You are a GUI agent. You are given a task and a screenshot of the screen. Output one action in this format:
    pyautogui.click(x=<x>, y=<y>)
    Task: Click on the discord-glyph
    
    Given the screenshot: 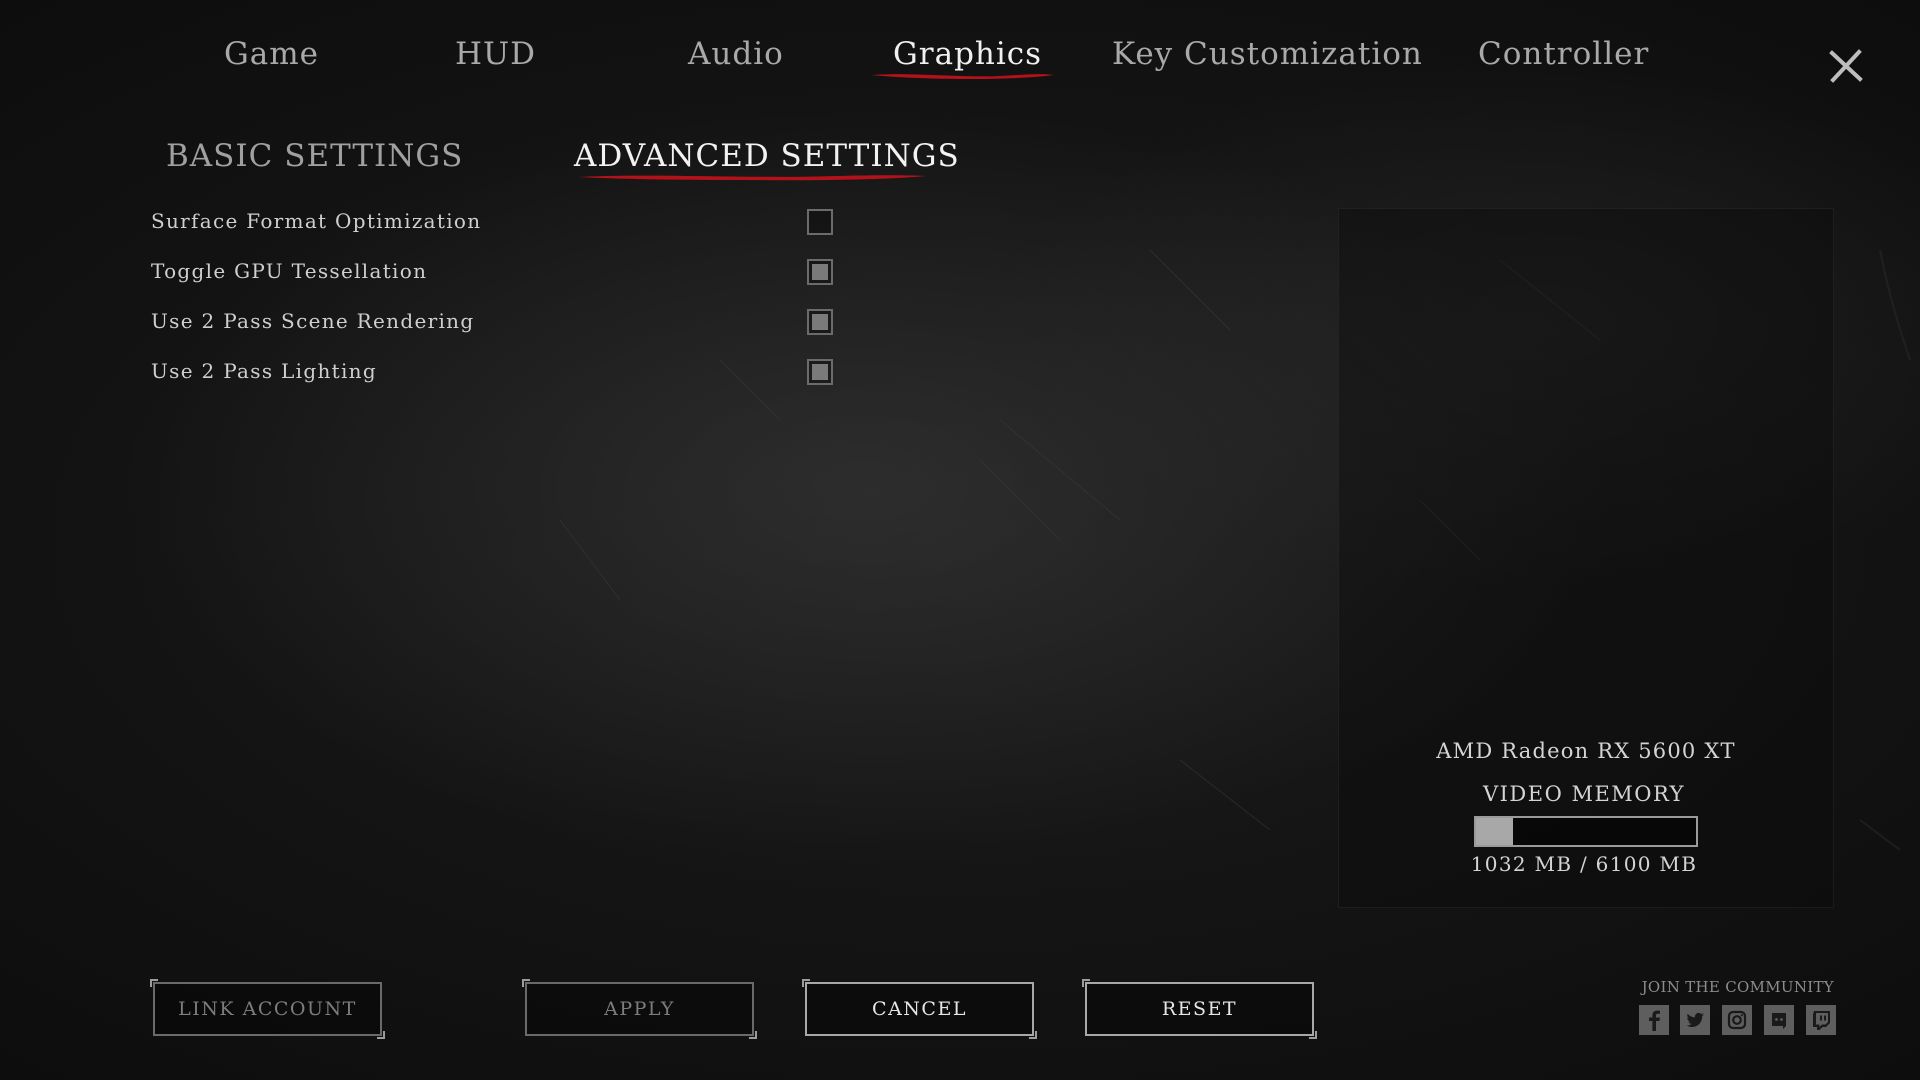 What is the action you would take?
    pyautogui.click(x=1779, y=1020)
    